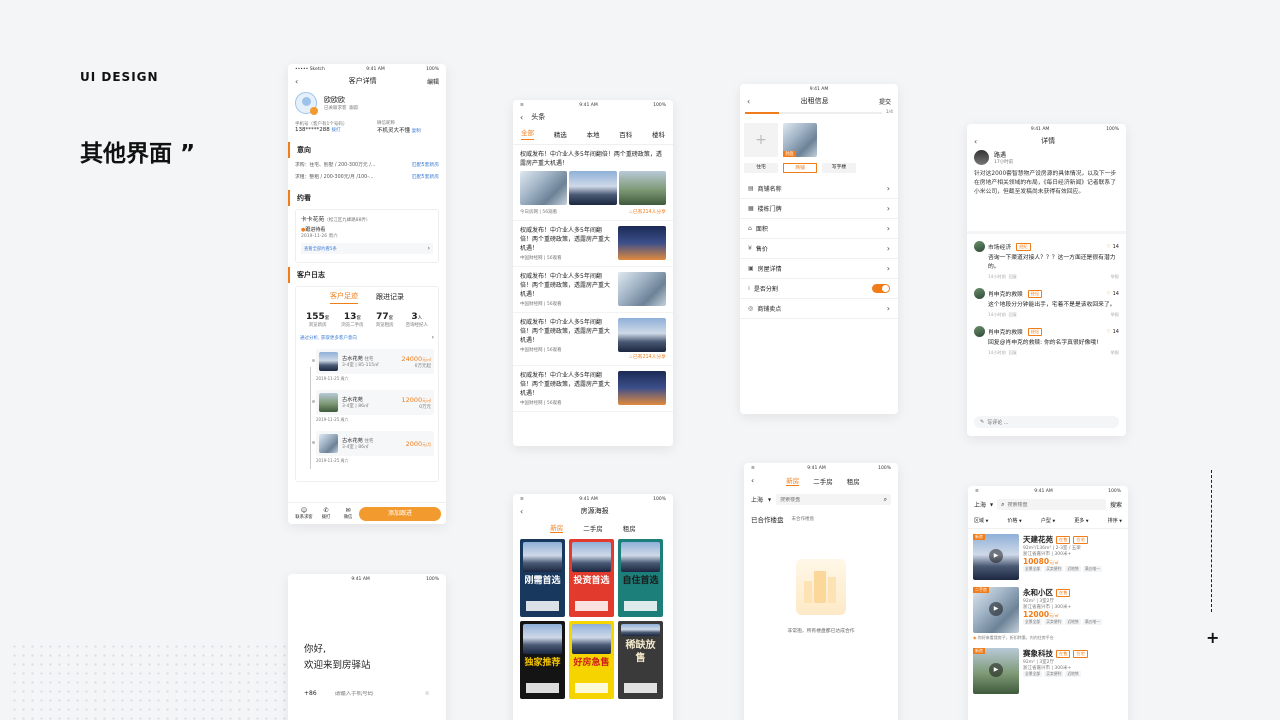  What do you see at coordinates (379, 693) in the screenshot?
I see `phone-input` at bounding box center [379, 693].